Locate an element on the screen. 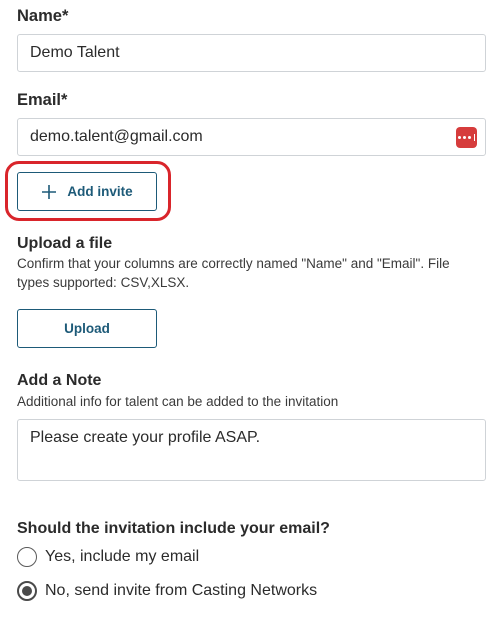 The width and height of the screenshot is (504, 621). plus-icon is located at coordinates (49, 192).